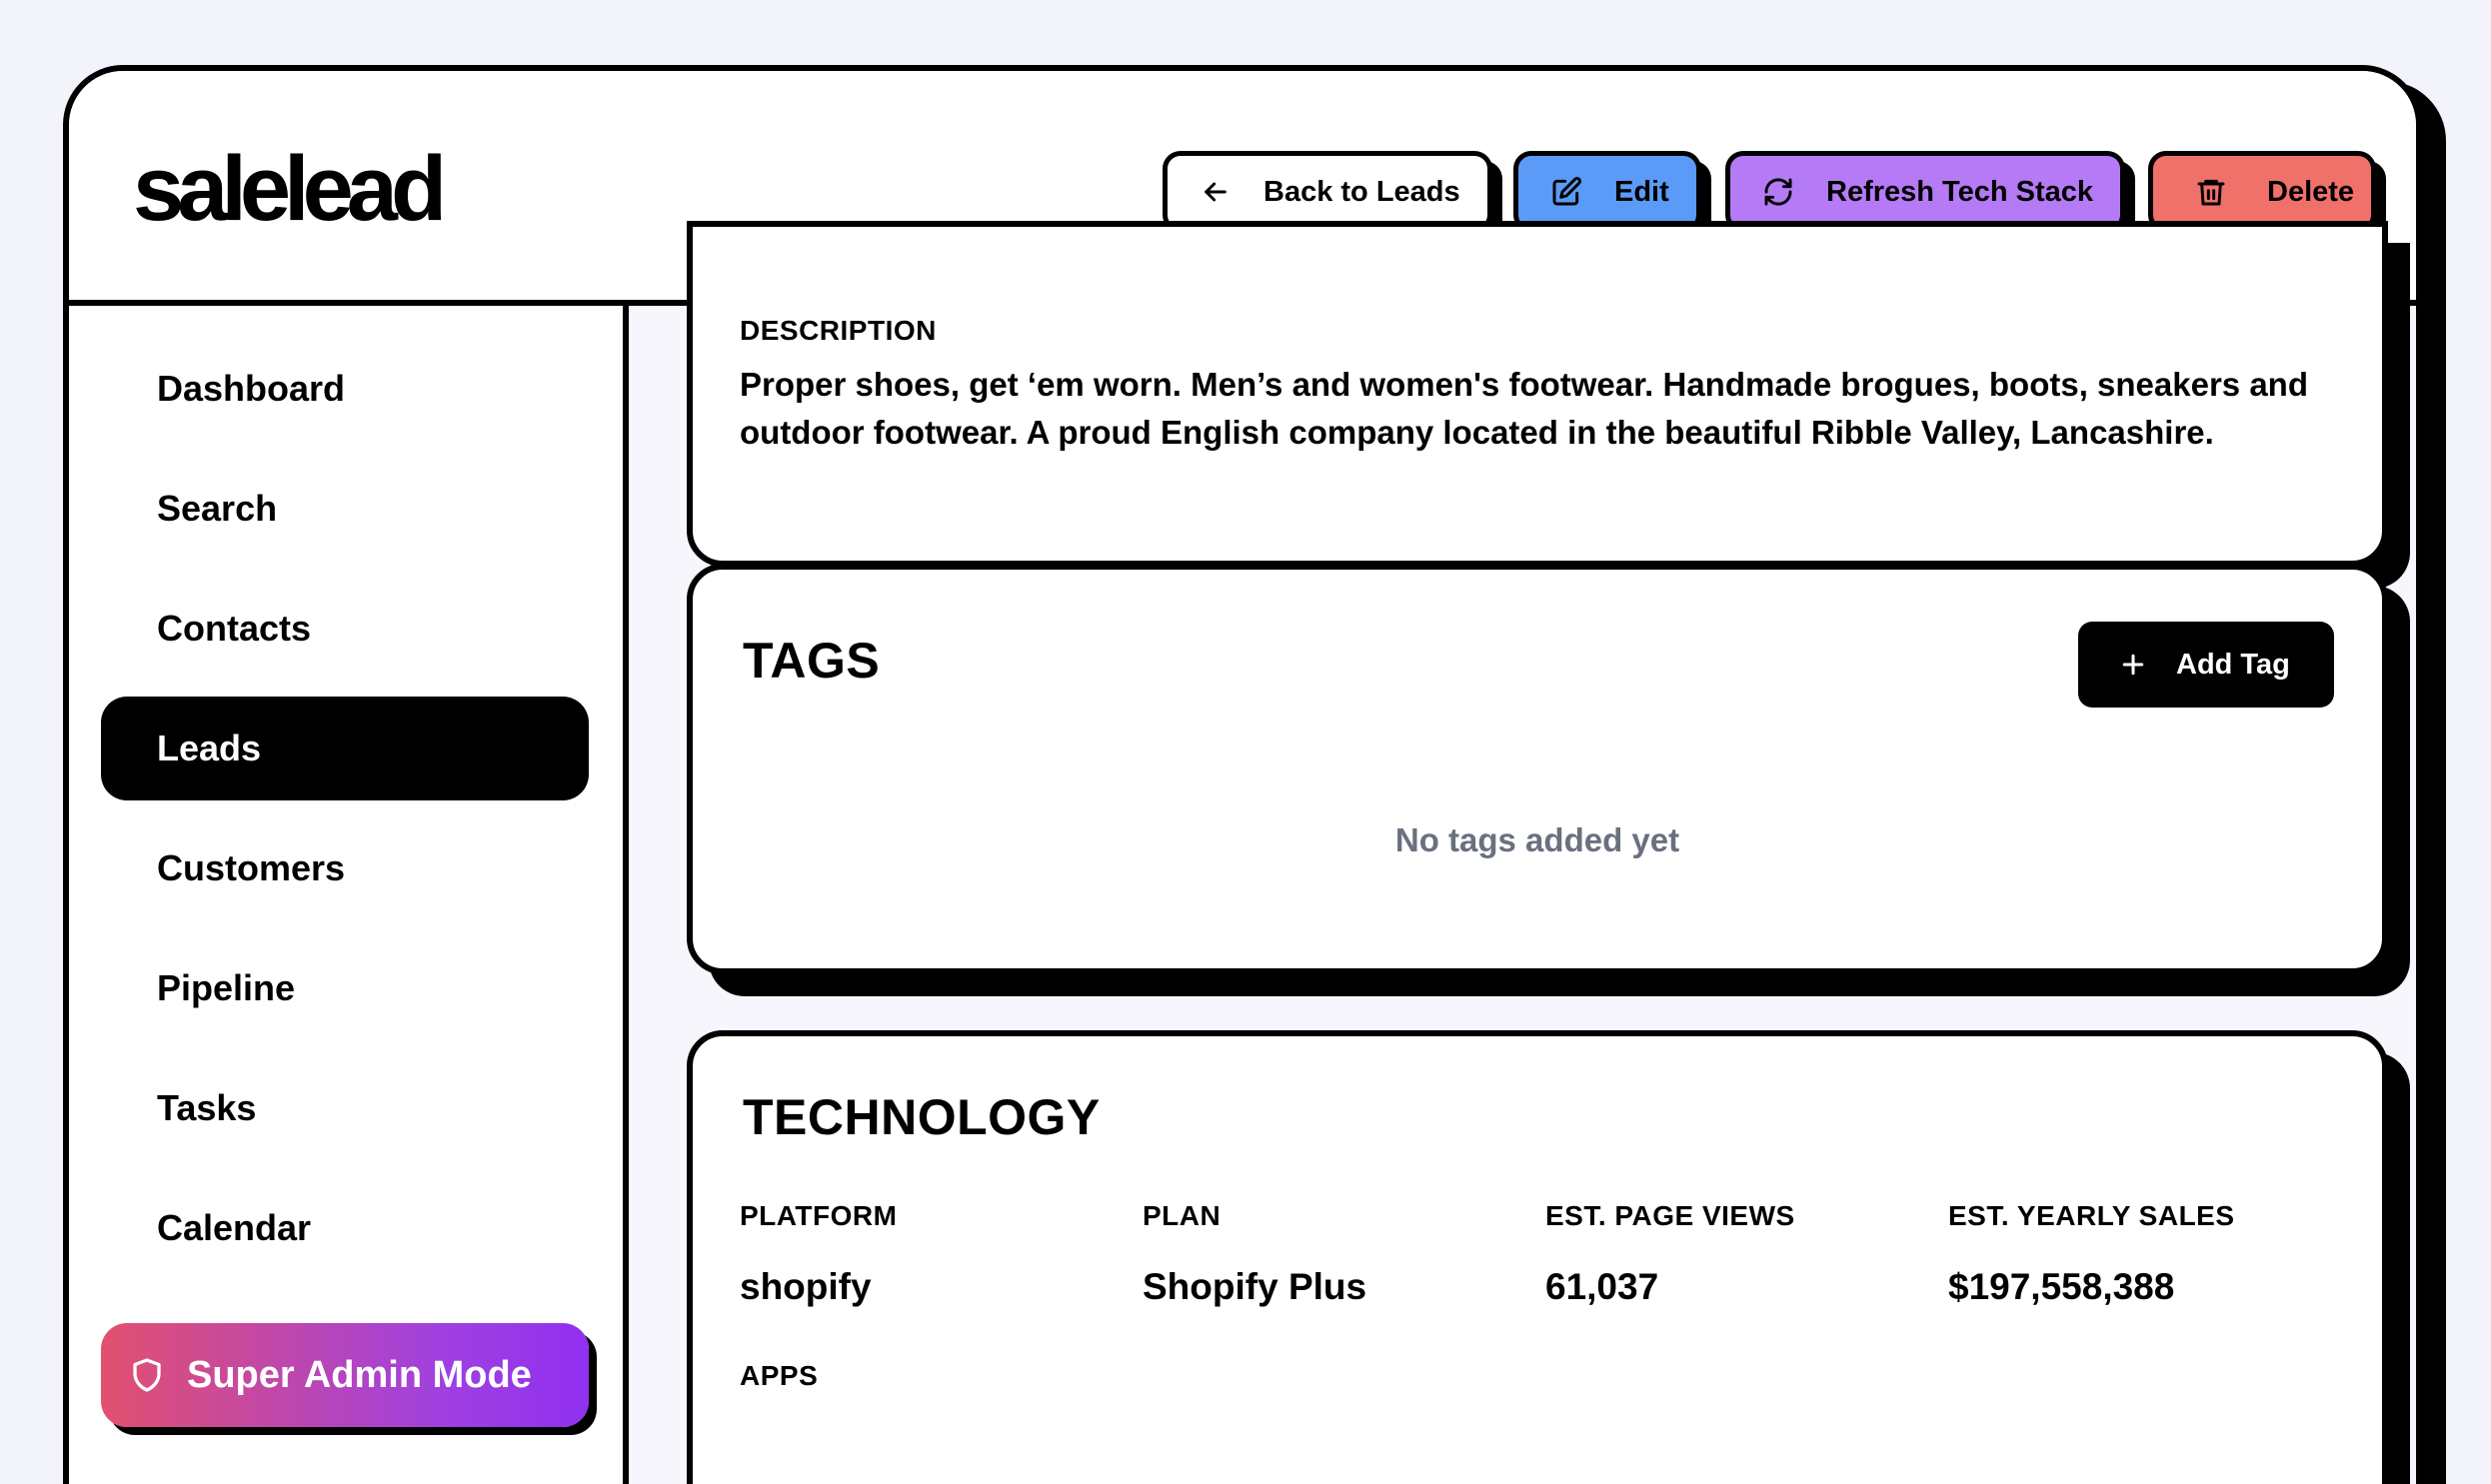 The image size is (2491, 1484). What do you see at coordinates (345, 988) in the screenshot?
I see `sidebar-item-pipeline: Pipeline` at bounding box center [345, 988].